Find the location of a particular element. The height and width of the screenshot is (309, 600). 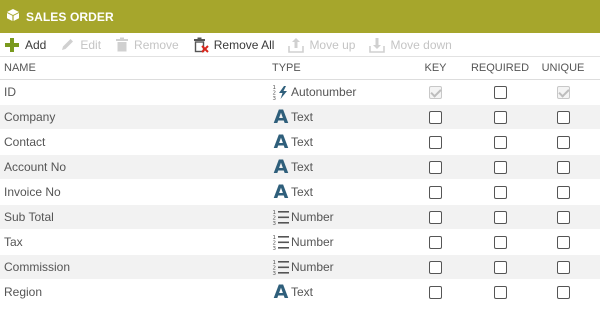

field-type: 1 2 3 Autonumber is located at coordinates (337, 92).